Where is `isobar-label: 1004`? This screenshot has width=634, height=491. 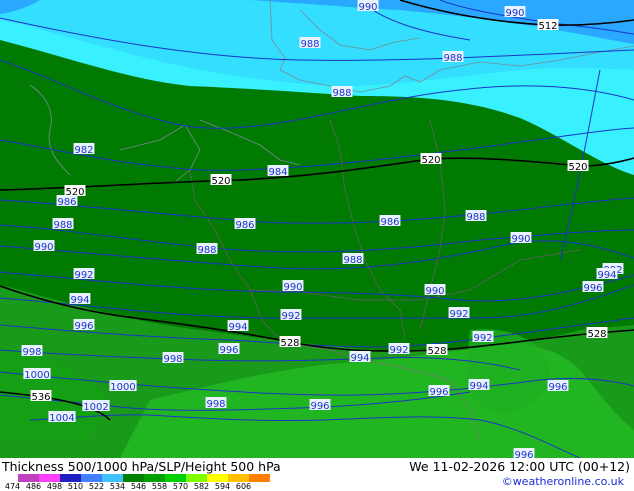
isobar-label: 1004 is located at coordinates (61, 418).